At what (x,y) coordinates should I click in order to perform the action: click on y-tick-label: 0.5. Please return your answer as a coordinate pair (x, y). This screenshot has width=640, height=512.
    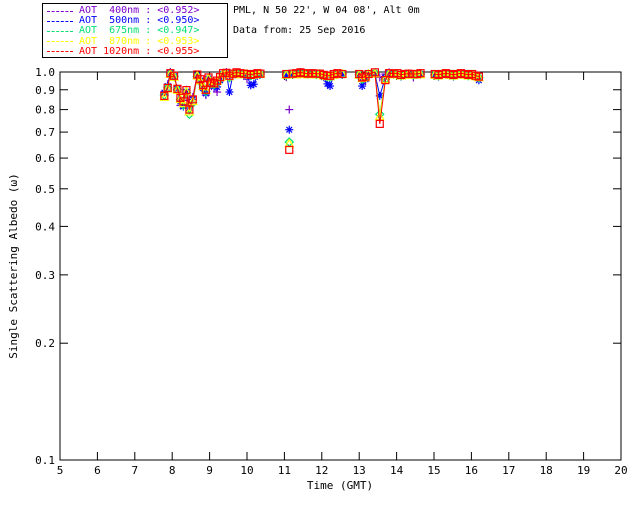
    Looking at the image, I should click on (45, 189).